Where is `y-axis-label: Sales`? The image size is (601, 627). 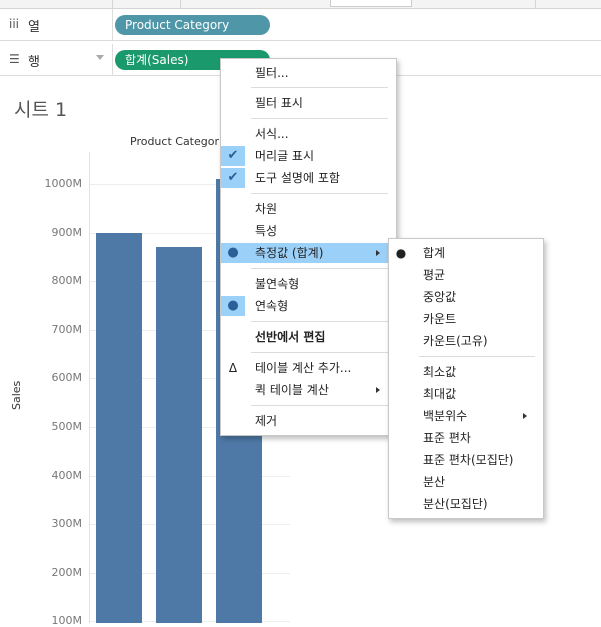 y-axis-label: Sales is located at coordinates (16, 395).